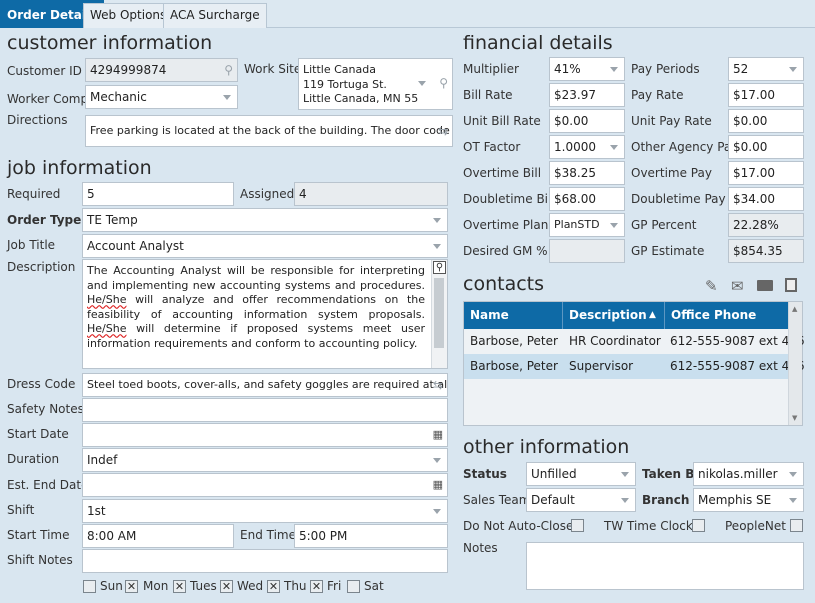 This screenshot has width=815, height=603. I want to click on doubletime-bill-field: $68.00, so click(587, 199).